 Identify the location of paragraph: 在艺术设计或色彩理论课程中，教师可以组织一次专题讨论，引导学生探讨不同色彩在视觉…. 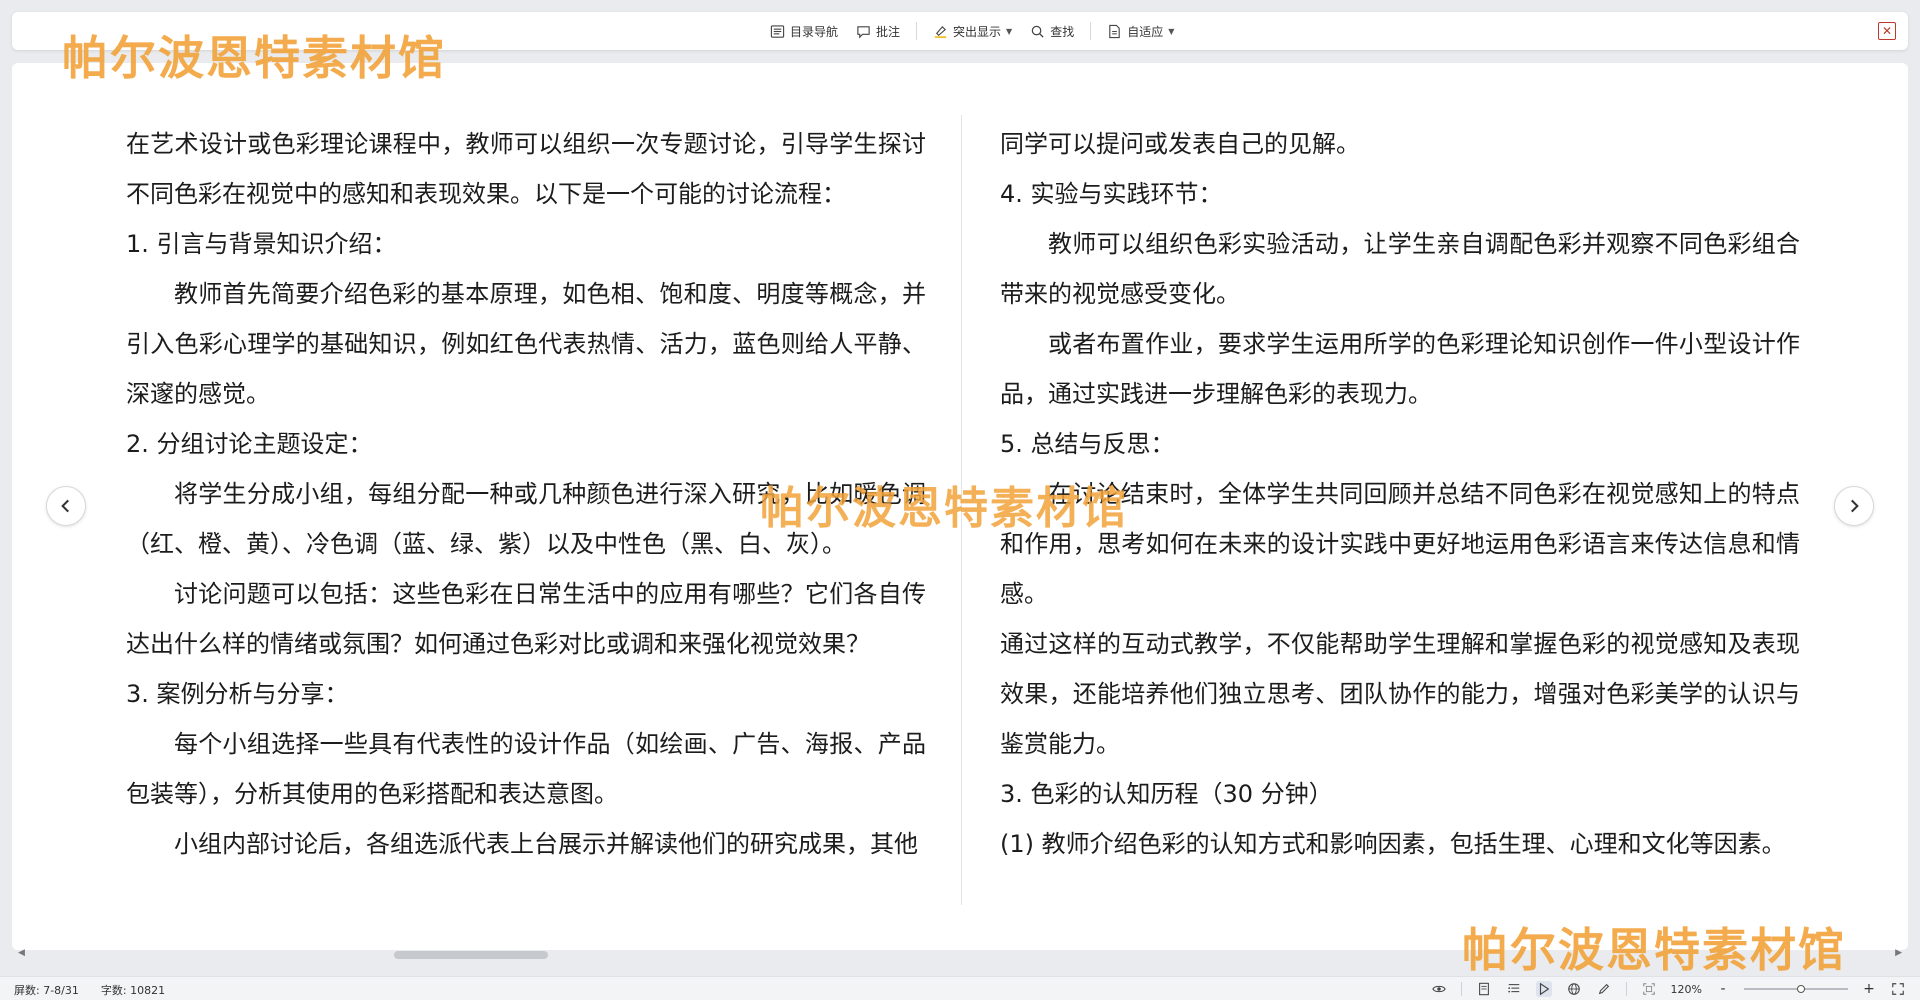
(526, 169).